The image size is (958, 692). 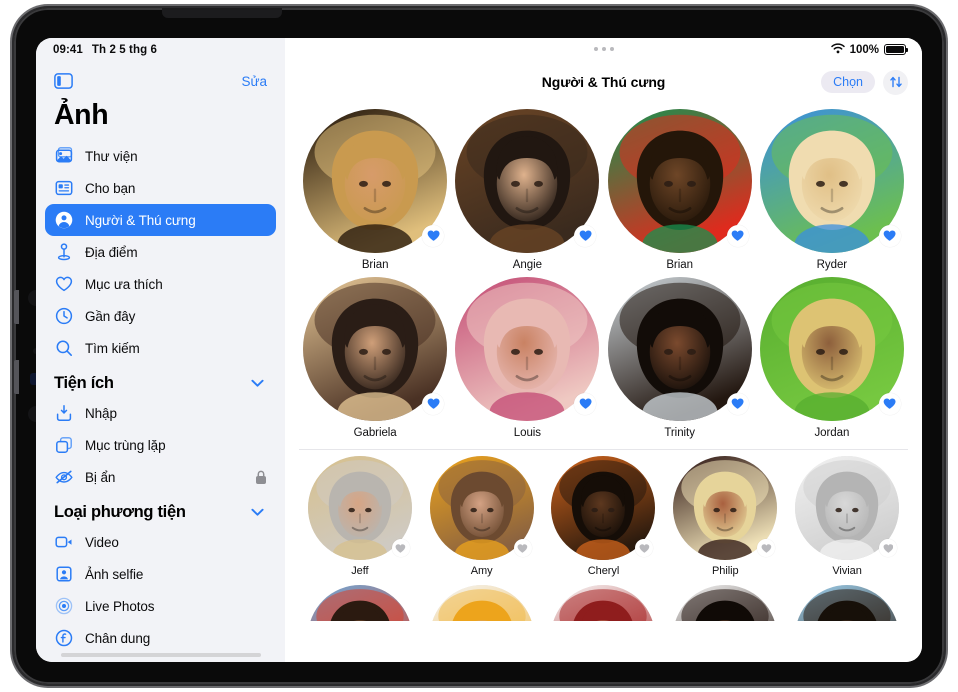 I want to click on person-tile: Louis, so click(x=527, y=358).